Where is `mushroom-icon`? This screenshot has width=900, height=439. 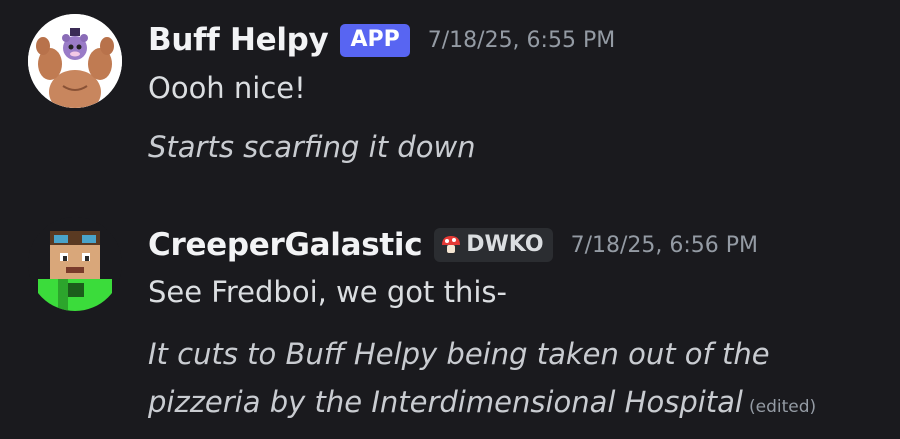 mushroom-icon is located at coordinates (451, 244).